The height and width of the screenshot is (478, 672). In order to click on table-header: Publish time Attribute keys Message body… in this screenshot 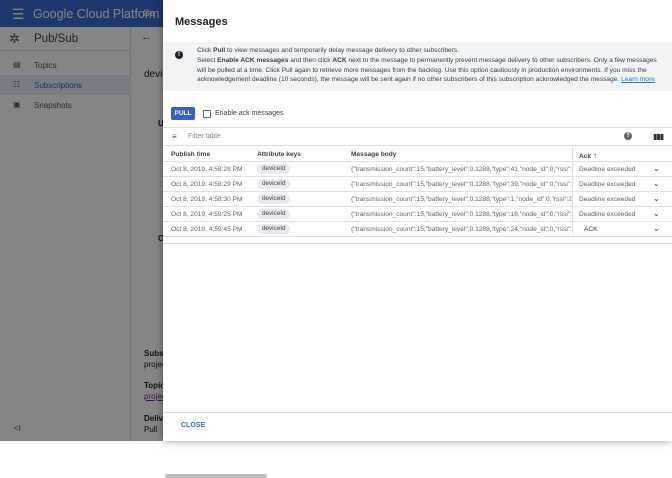, I will do `click(417, 154)`.